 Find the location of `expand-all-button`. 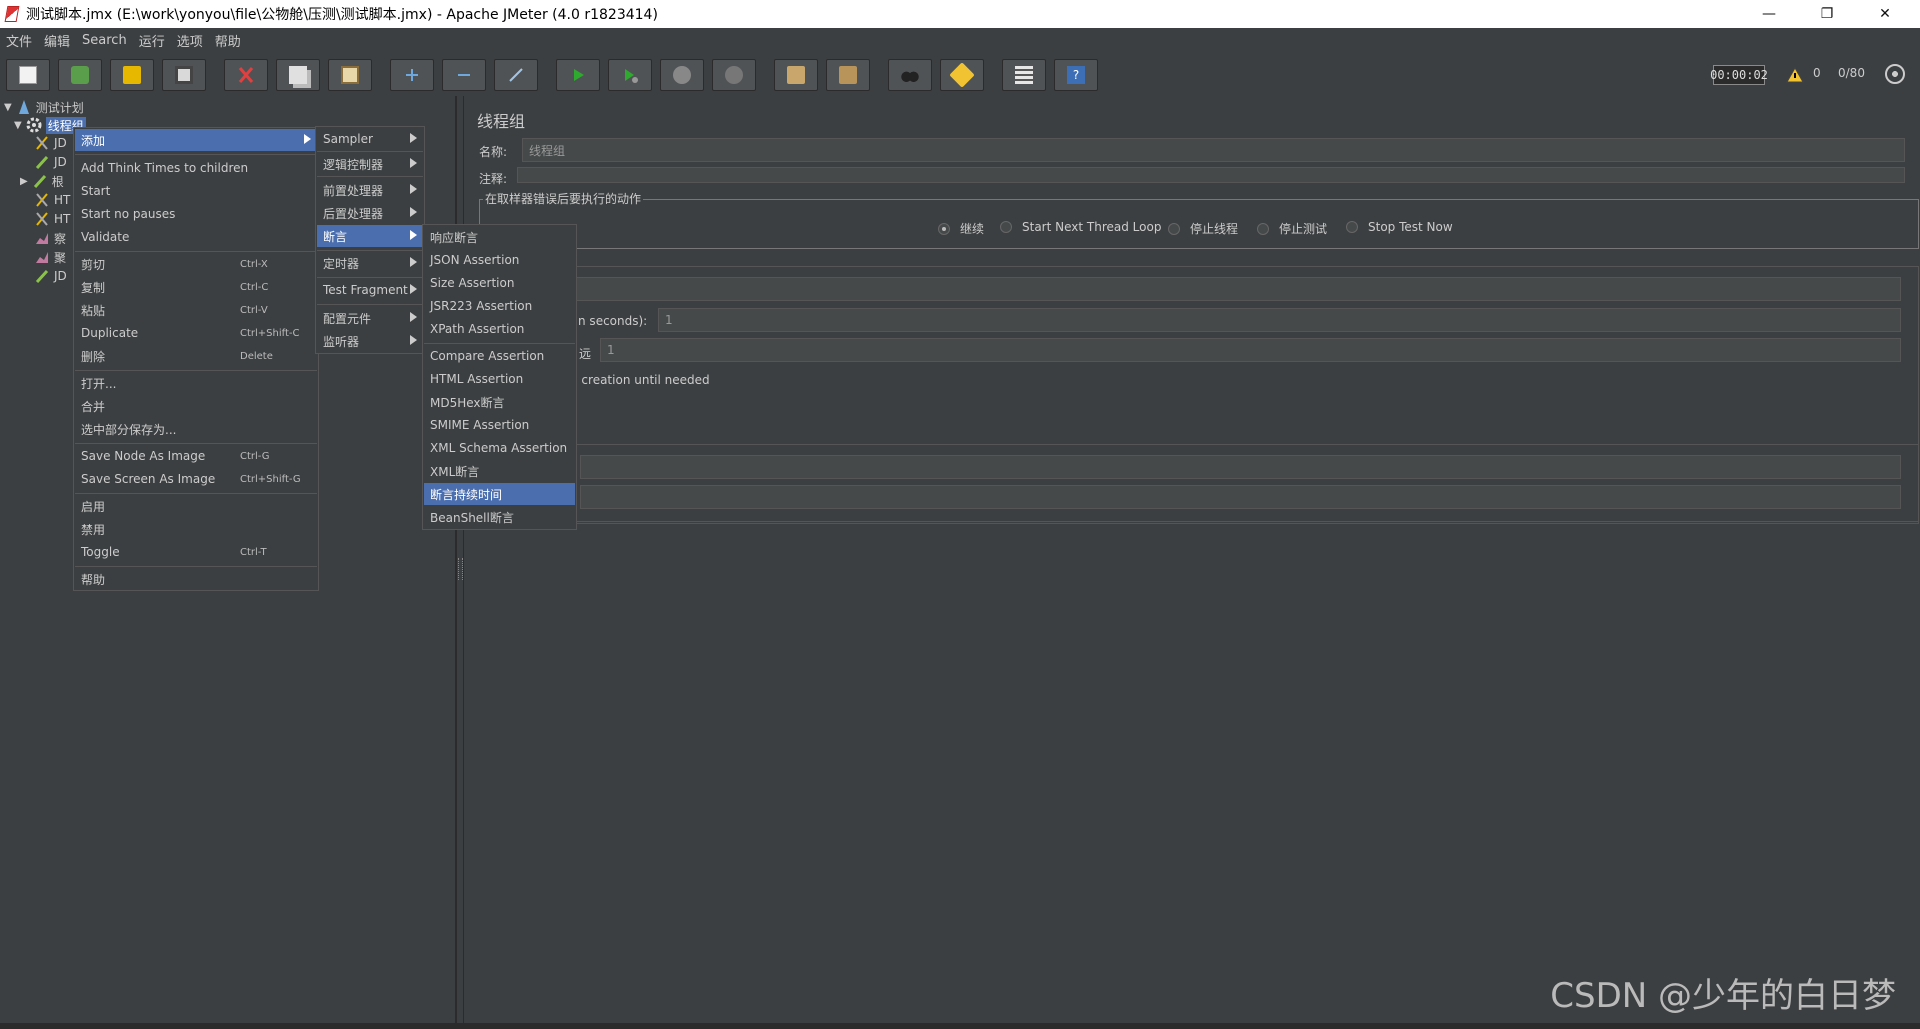

expand-all-button is located at coordinates (412, 75).